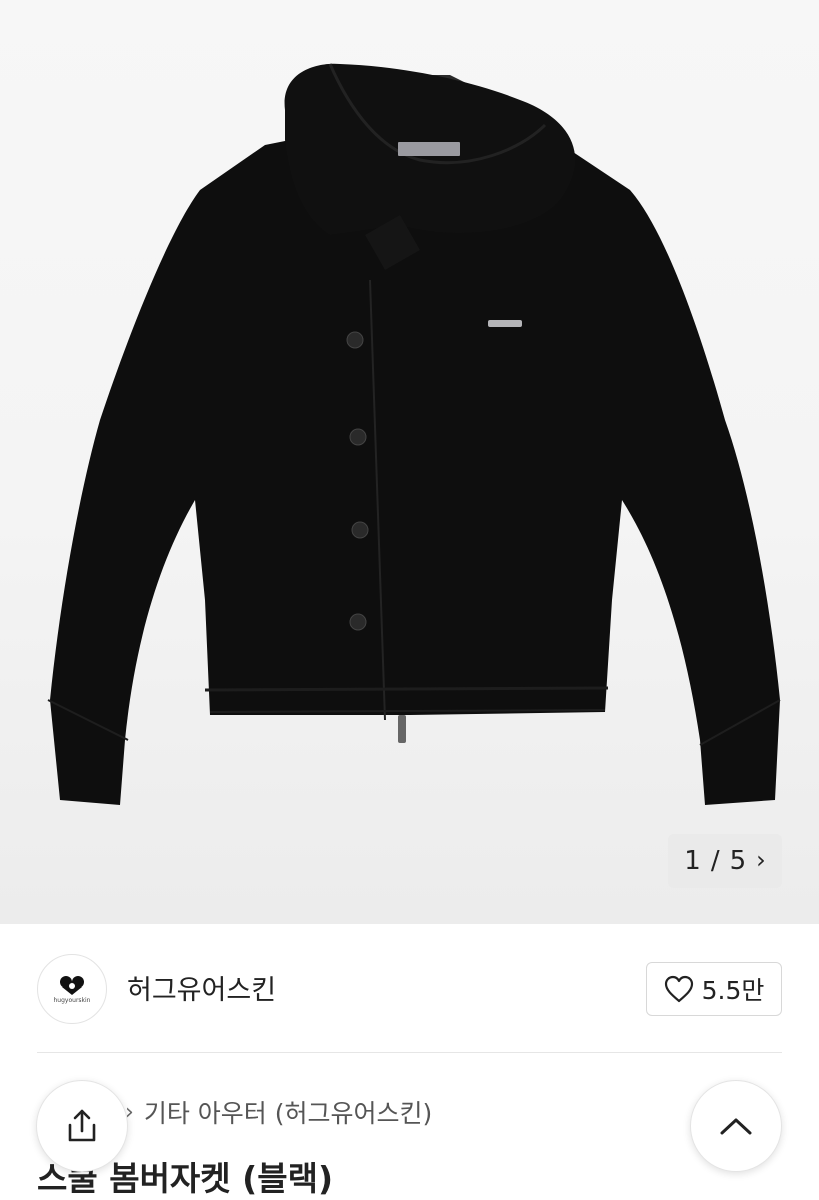 This screenshot has height=1200, width=819. What do you see at coordinates (288, 1112) in the screenshot?
I see `breadcrumb-category: 기타 아우터 (허그유어스킨)` at bounding box center [288, 1112].